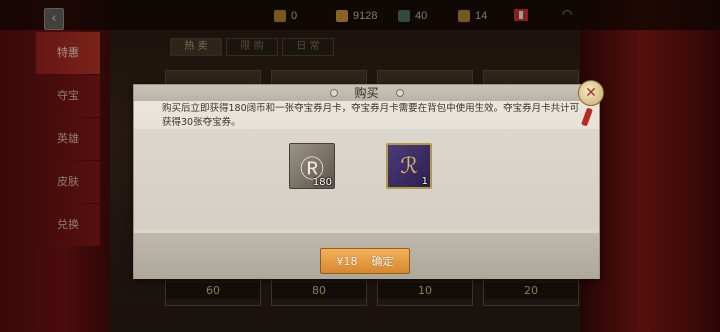 The image size is (720, 332). What do you see at coordinates (312, 166) in the screenshot?
I see `reward-item: Ⓡ 180` at bounding box center [312, 166].